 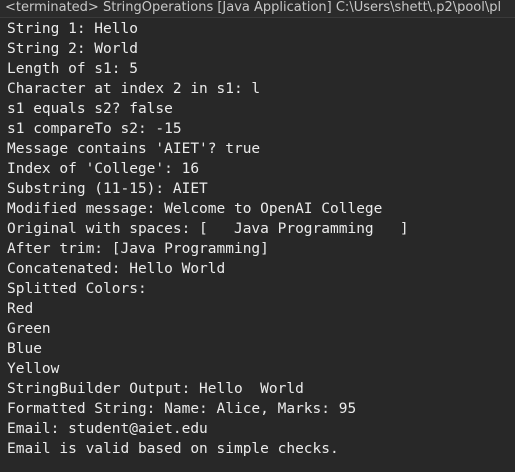 I want to click on console-line: Green, so click(x=29, y=329).